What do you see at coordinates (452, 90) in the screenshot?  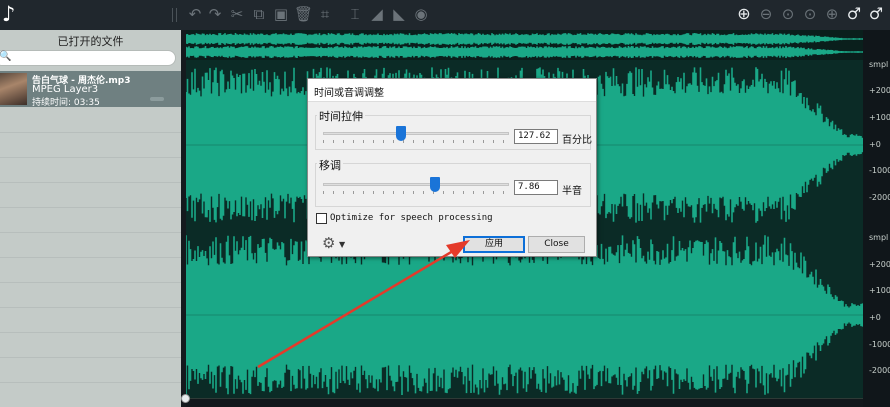 I see `dialog-titlebar: 时间或音调调整` at bounding box center [452, 90].